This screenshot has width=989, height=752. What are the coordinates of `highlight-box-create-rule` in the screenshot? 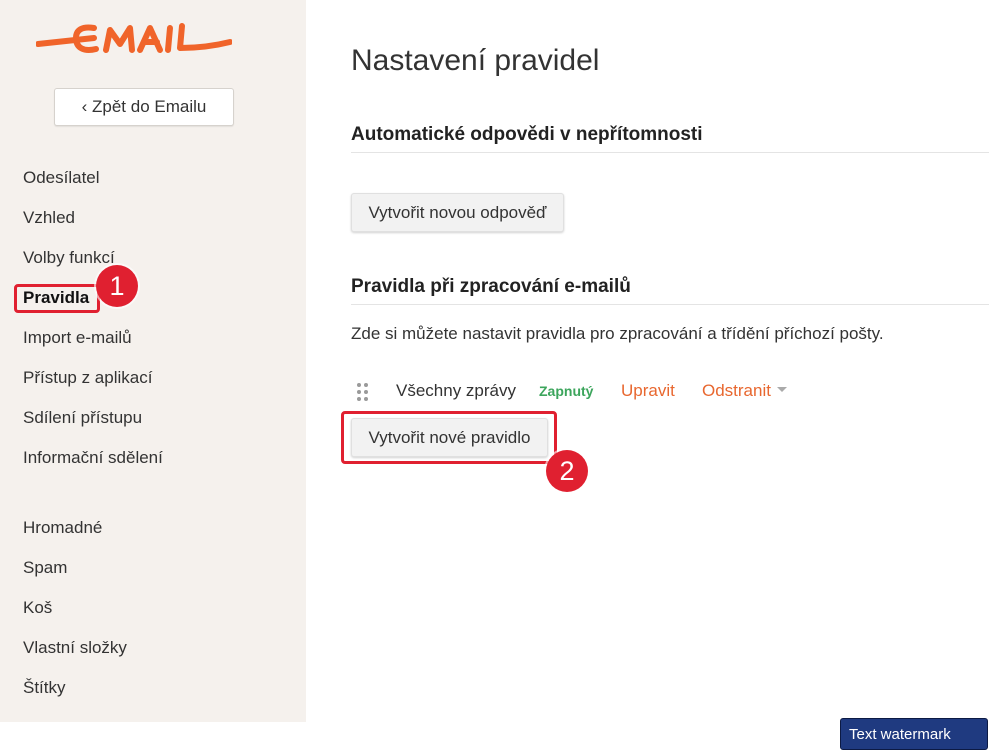 It's located at (449, 437).